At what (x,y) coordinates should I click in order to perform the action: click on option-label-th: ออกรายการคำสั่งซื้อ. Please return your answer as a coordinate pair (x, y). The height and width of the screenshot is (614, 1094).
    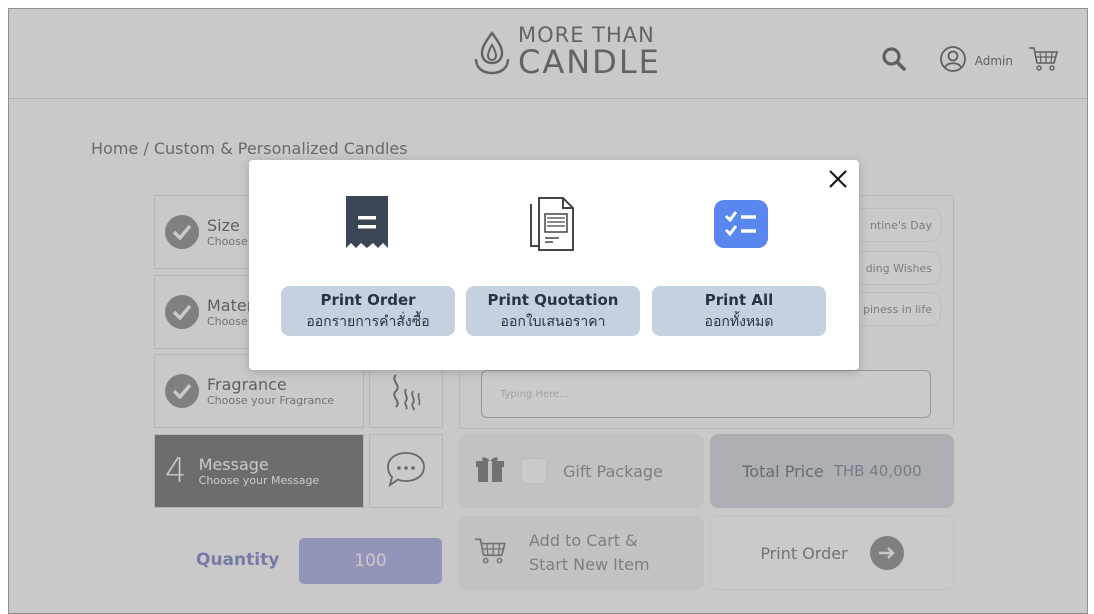
    Looking at the image, I should click on (368, 322).